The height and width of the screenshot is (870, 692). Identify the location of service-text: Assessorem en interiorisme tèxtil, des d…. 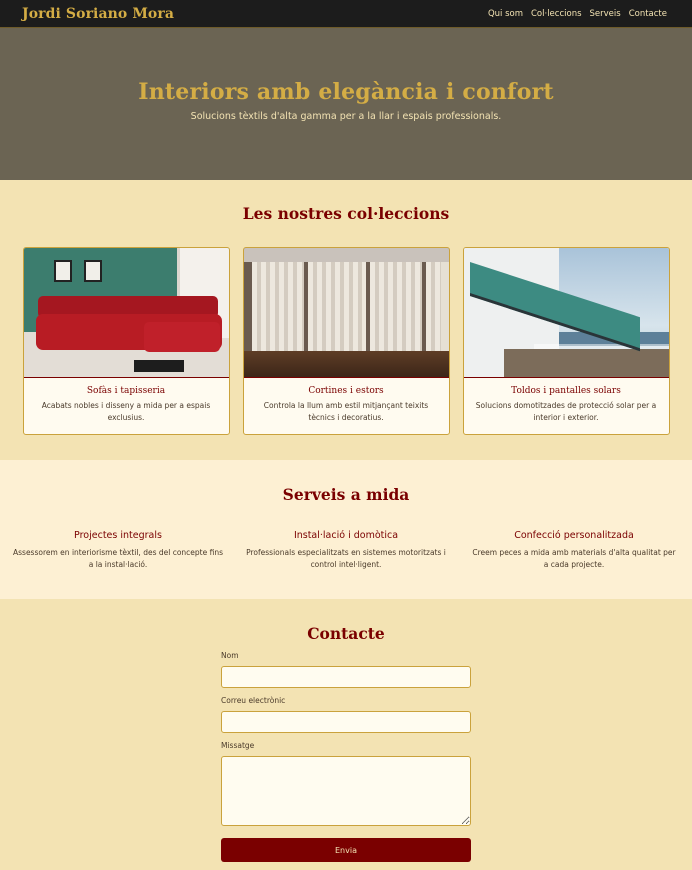
(118, 558).